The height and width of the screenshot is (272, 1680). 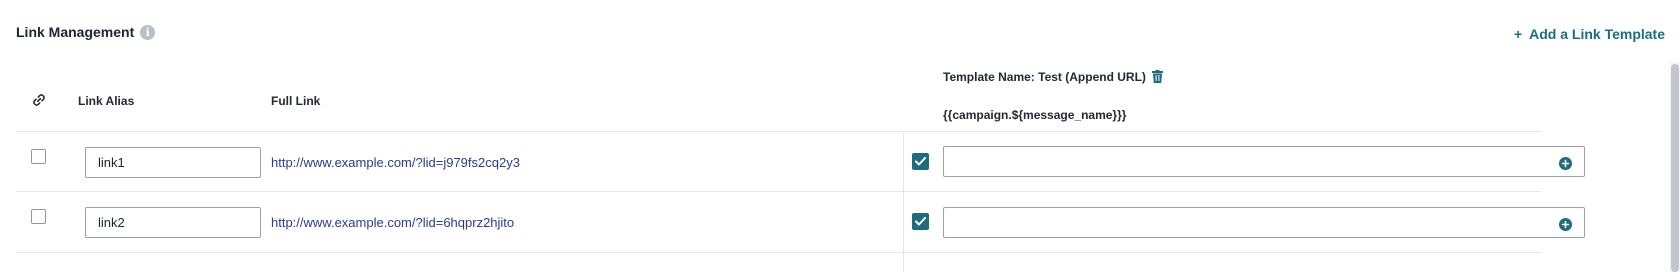 I want to click on full-link: http://www.example.com/?lid=j979fs2cq2y3, so click(x=395, y=162).